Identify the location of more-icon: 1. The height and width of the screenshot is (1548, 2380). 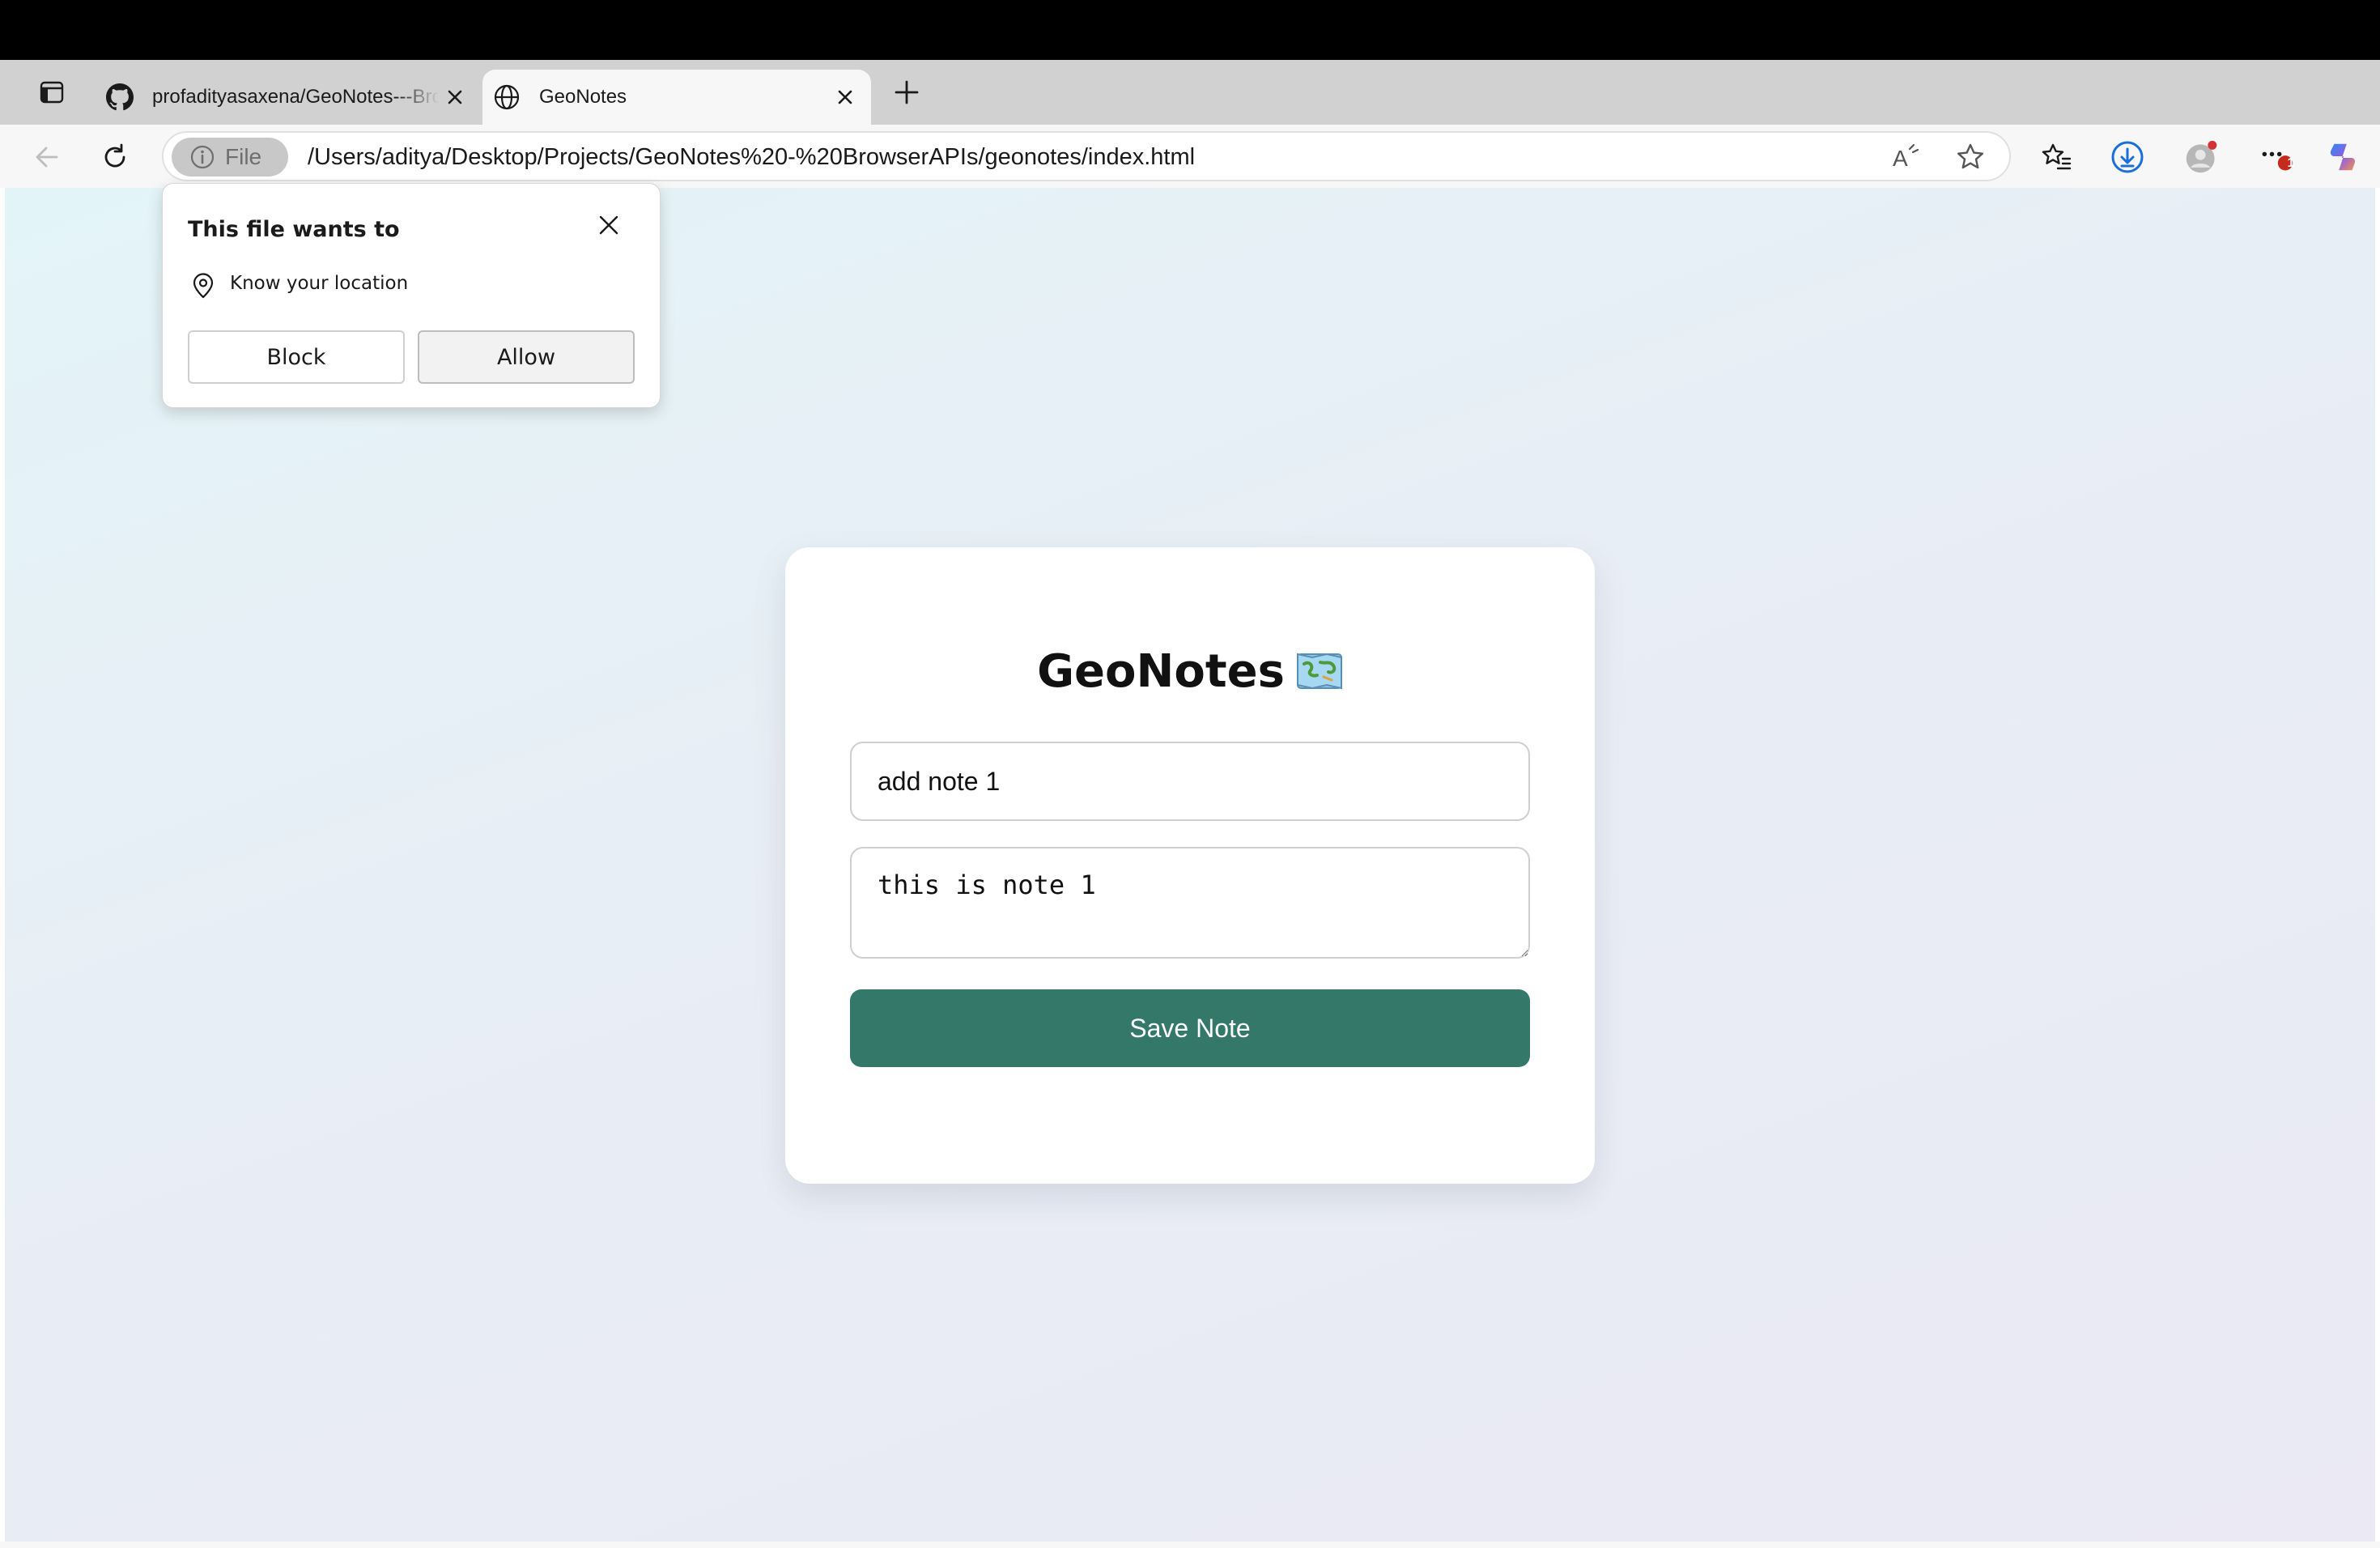
(2277, 157).